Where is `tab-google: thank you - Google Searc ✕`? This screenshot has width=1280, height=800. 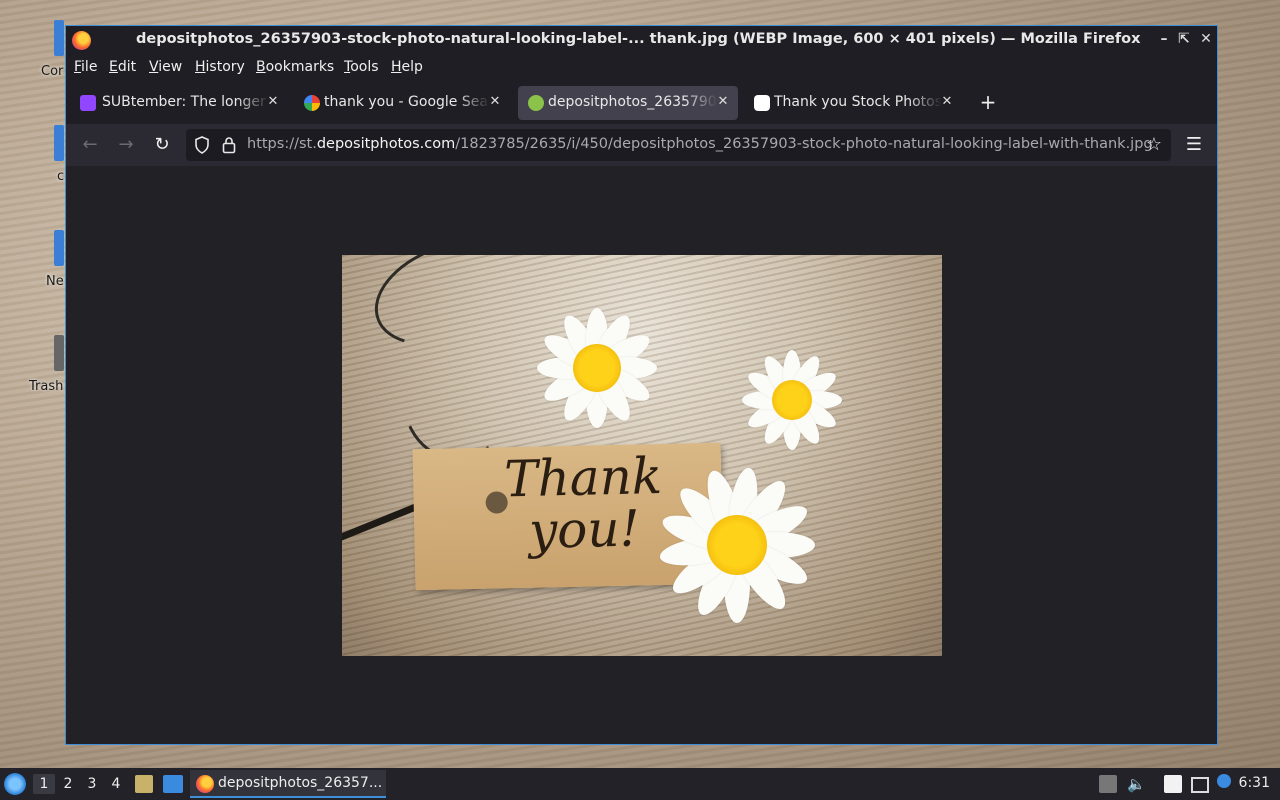
tab-google: thank you - Google Searc ✕ is located at coordinates (402, 103).